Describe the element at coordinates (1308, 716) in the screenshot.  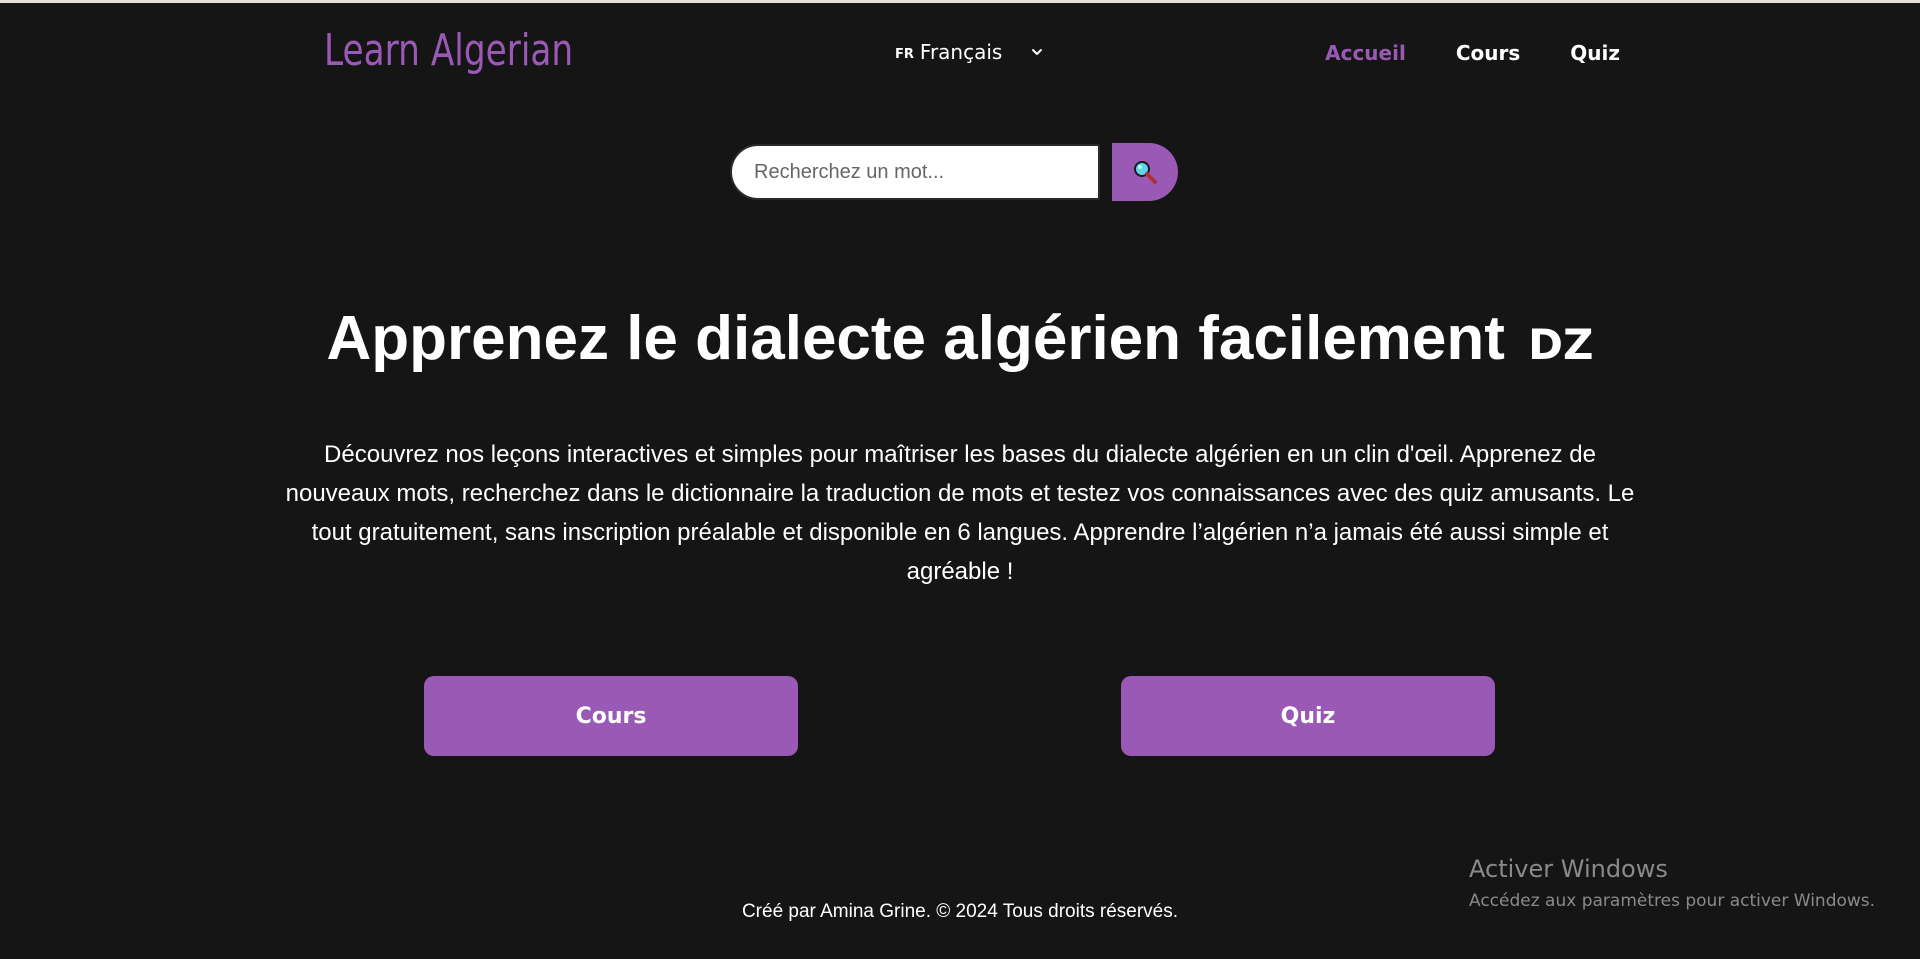
I see `quiz-button: Quiz` at that location.